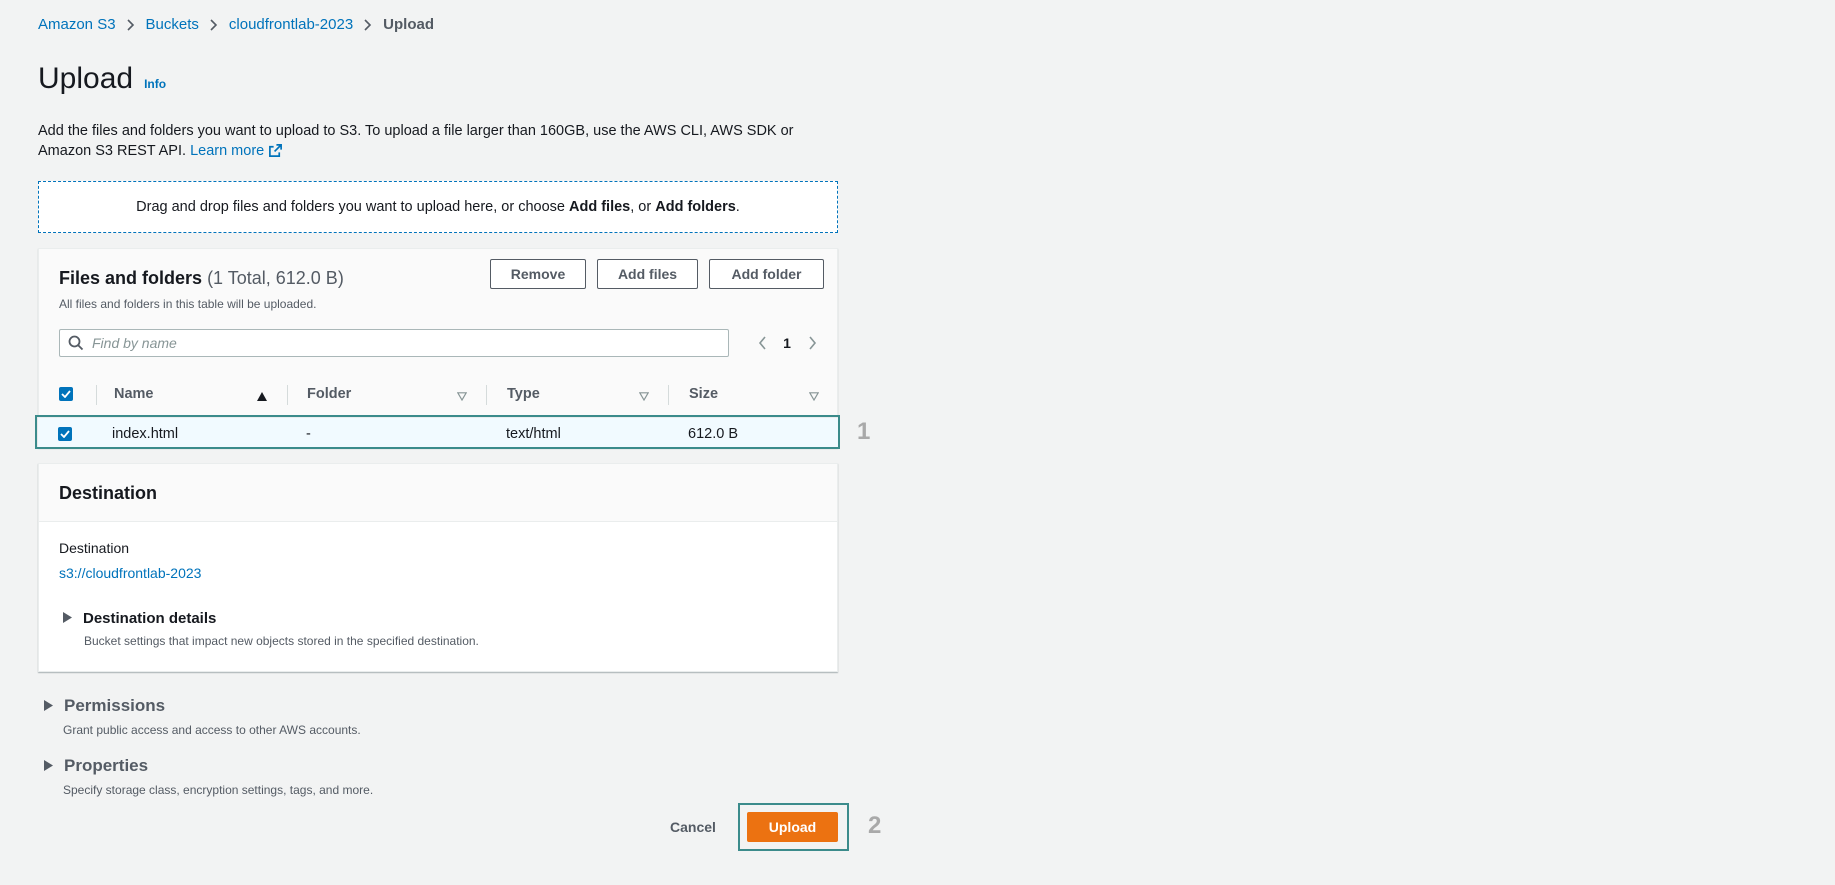  What do you see at coordinates (308, 434) in the screenshot?
I see `cell-folder: -` at bounding box center [308, 434].